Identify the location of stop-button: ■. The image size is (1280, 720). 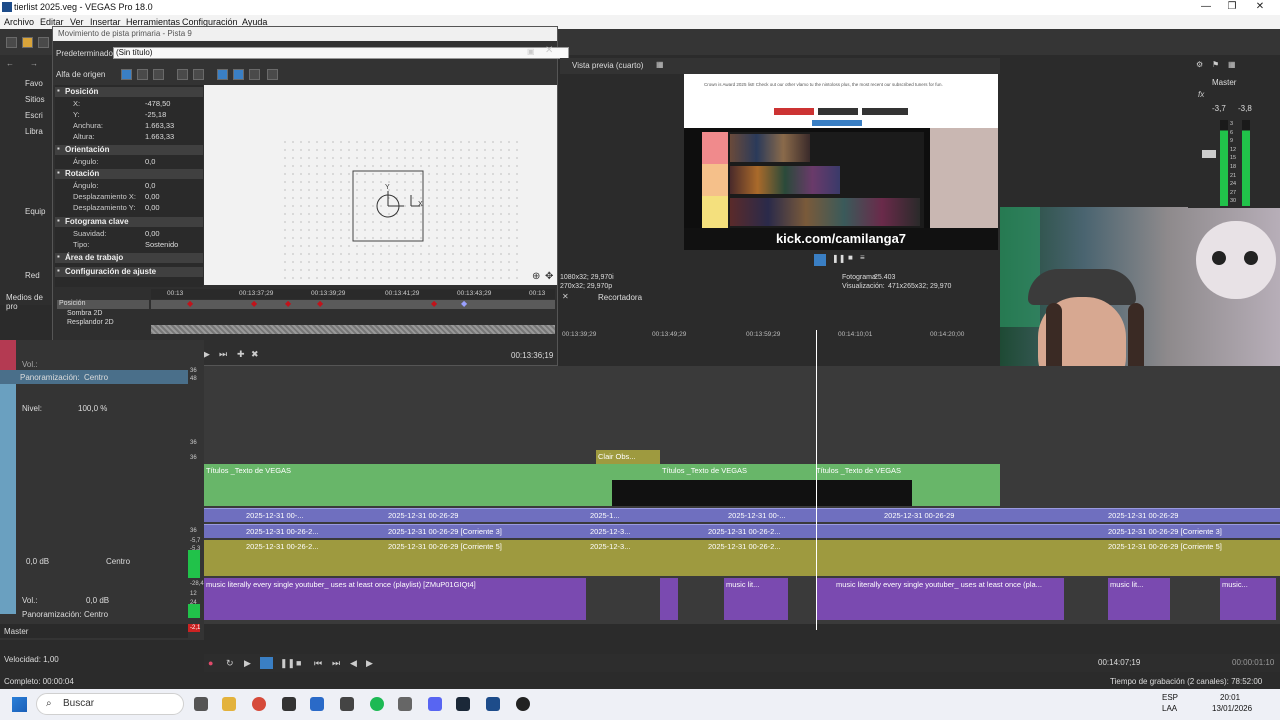
(298, 663).